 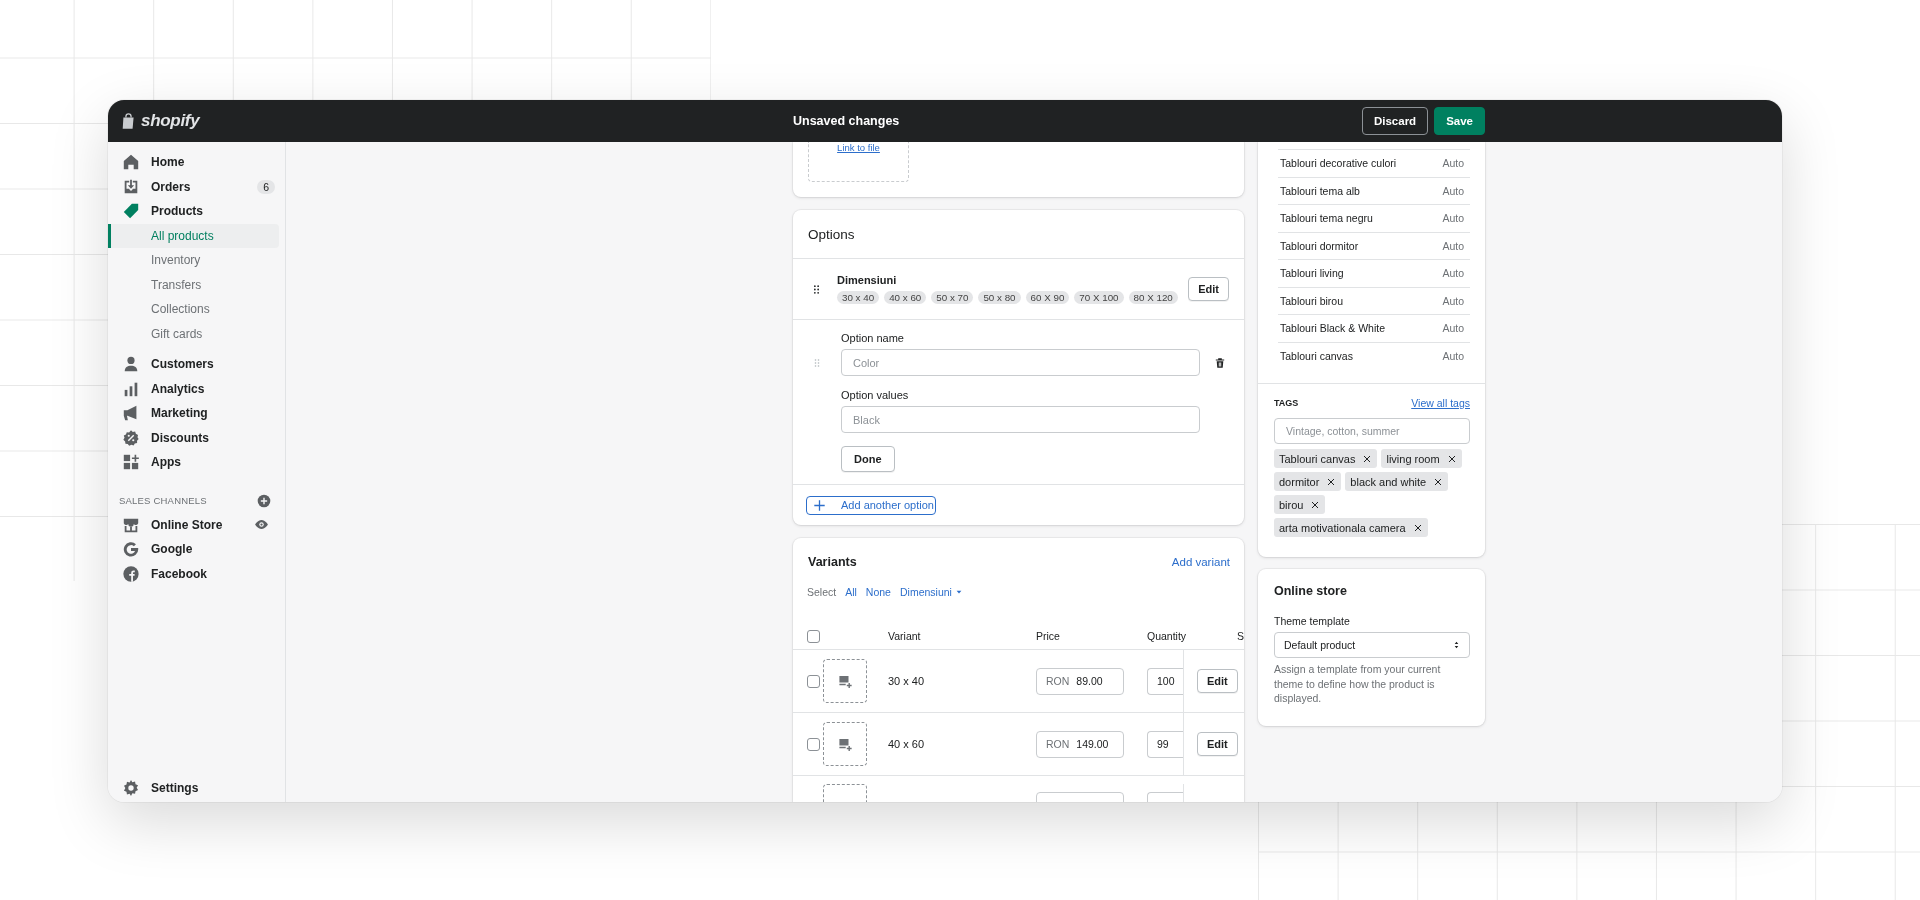 What do you see at coordinates (858, 297) in the screenshot?
I see `value-chip: 30 x 40` at bounding box center [858, 297].